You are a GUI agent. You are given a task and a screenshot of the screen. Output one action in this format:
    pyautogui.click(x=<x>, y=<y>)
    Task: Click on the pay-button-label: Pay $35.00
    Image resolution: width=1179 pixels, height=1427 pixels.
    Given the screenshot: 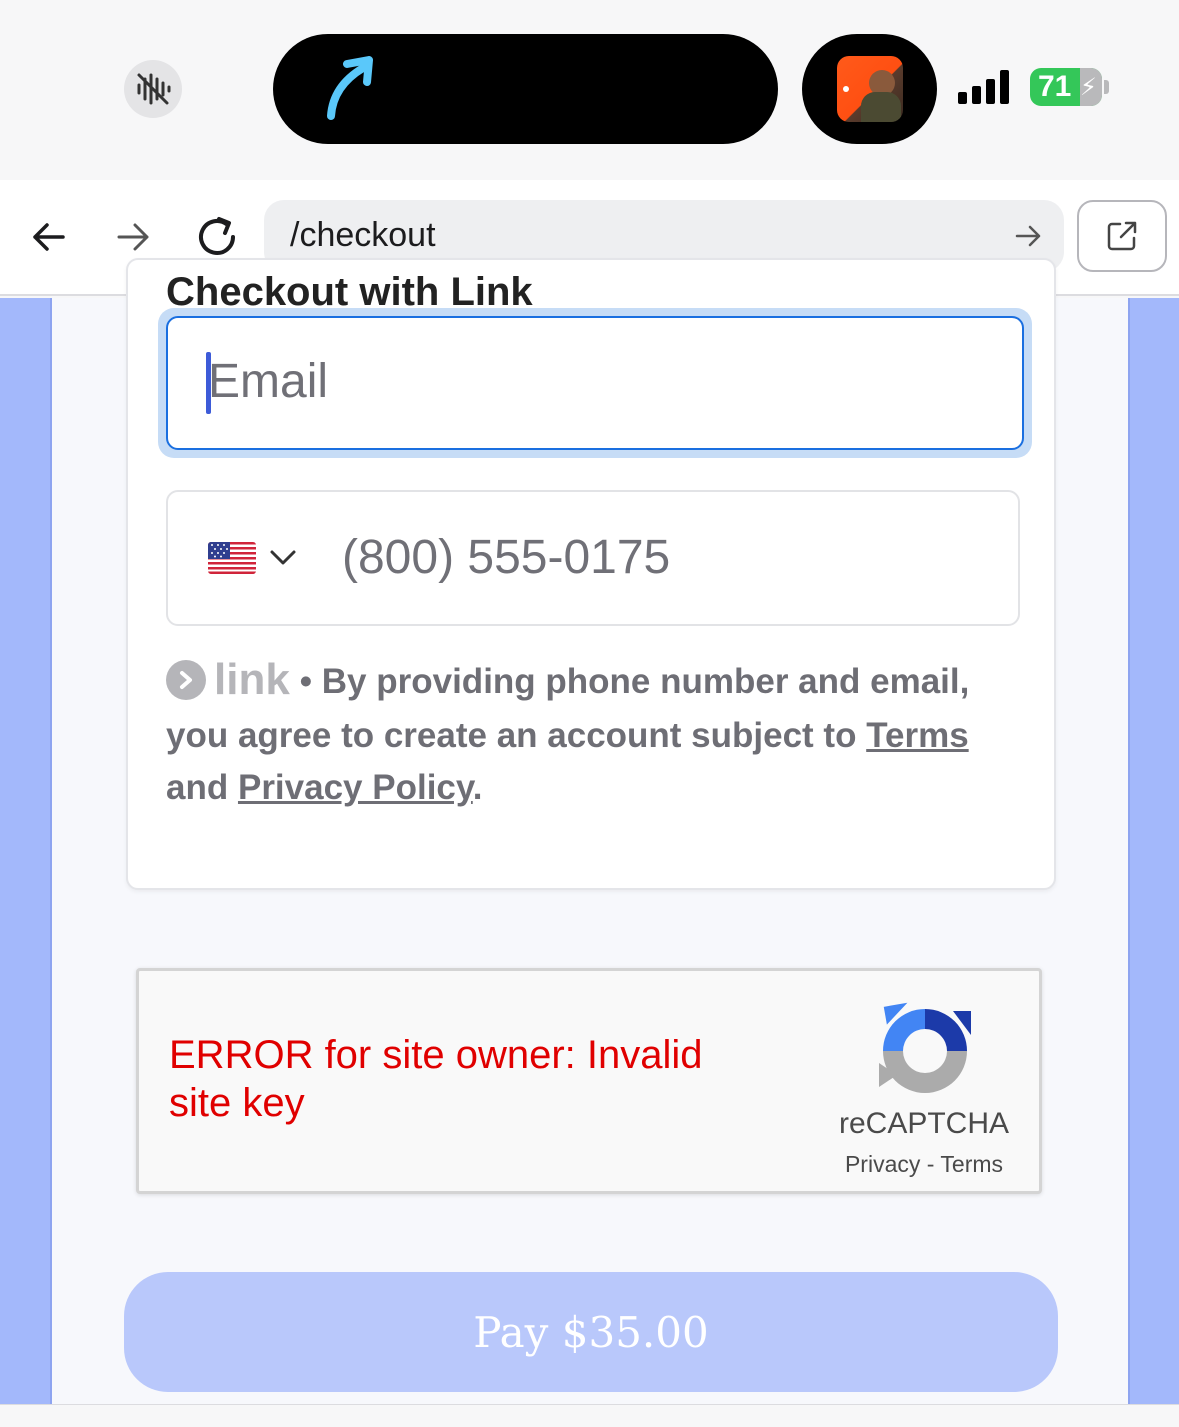 What is the action you would take?
    pyautogui.click(x=591, y=1332)
    